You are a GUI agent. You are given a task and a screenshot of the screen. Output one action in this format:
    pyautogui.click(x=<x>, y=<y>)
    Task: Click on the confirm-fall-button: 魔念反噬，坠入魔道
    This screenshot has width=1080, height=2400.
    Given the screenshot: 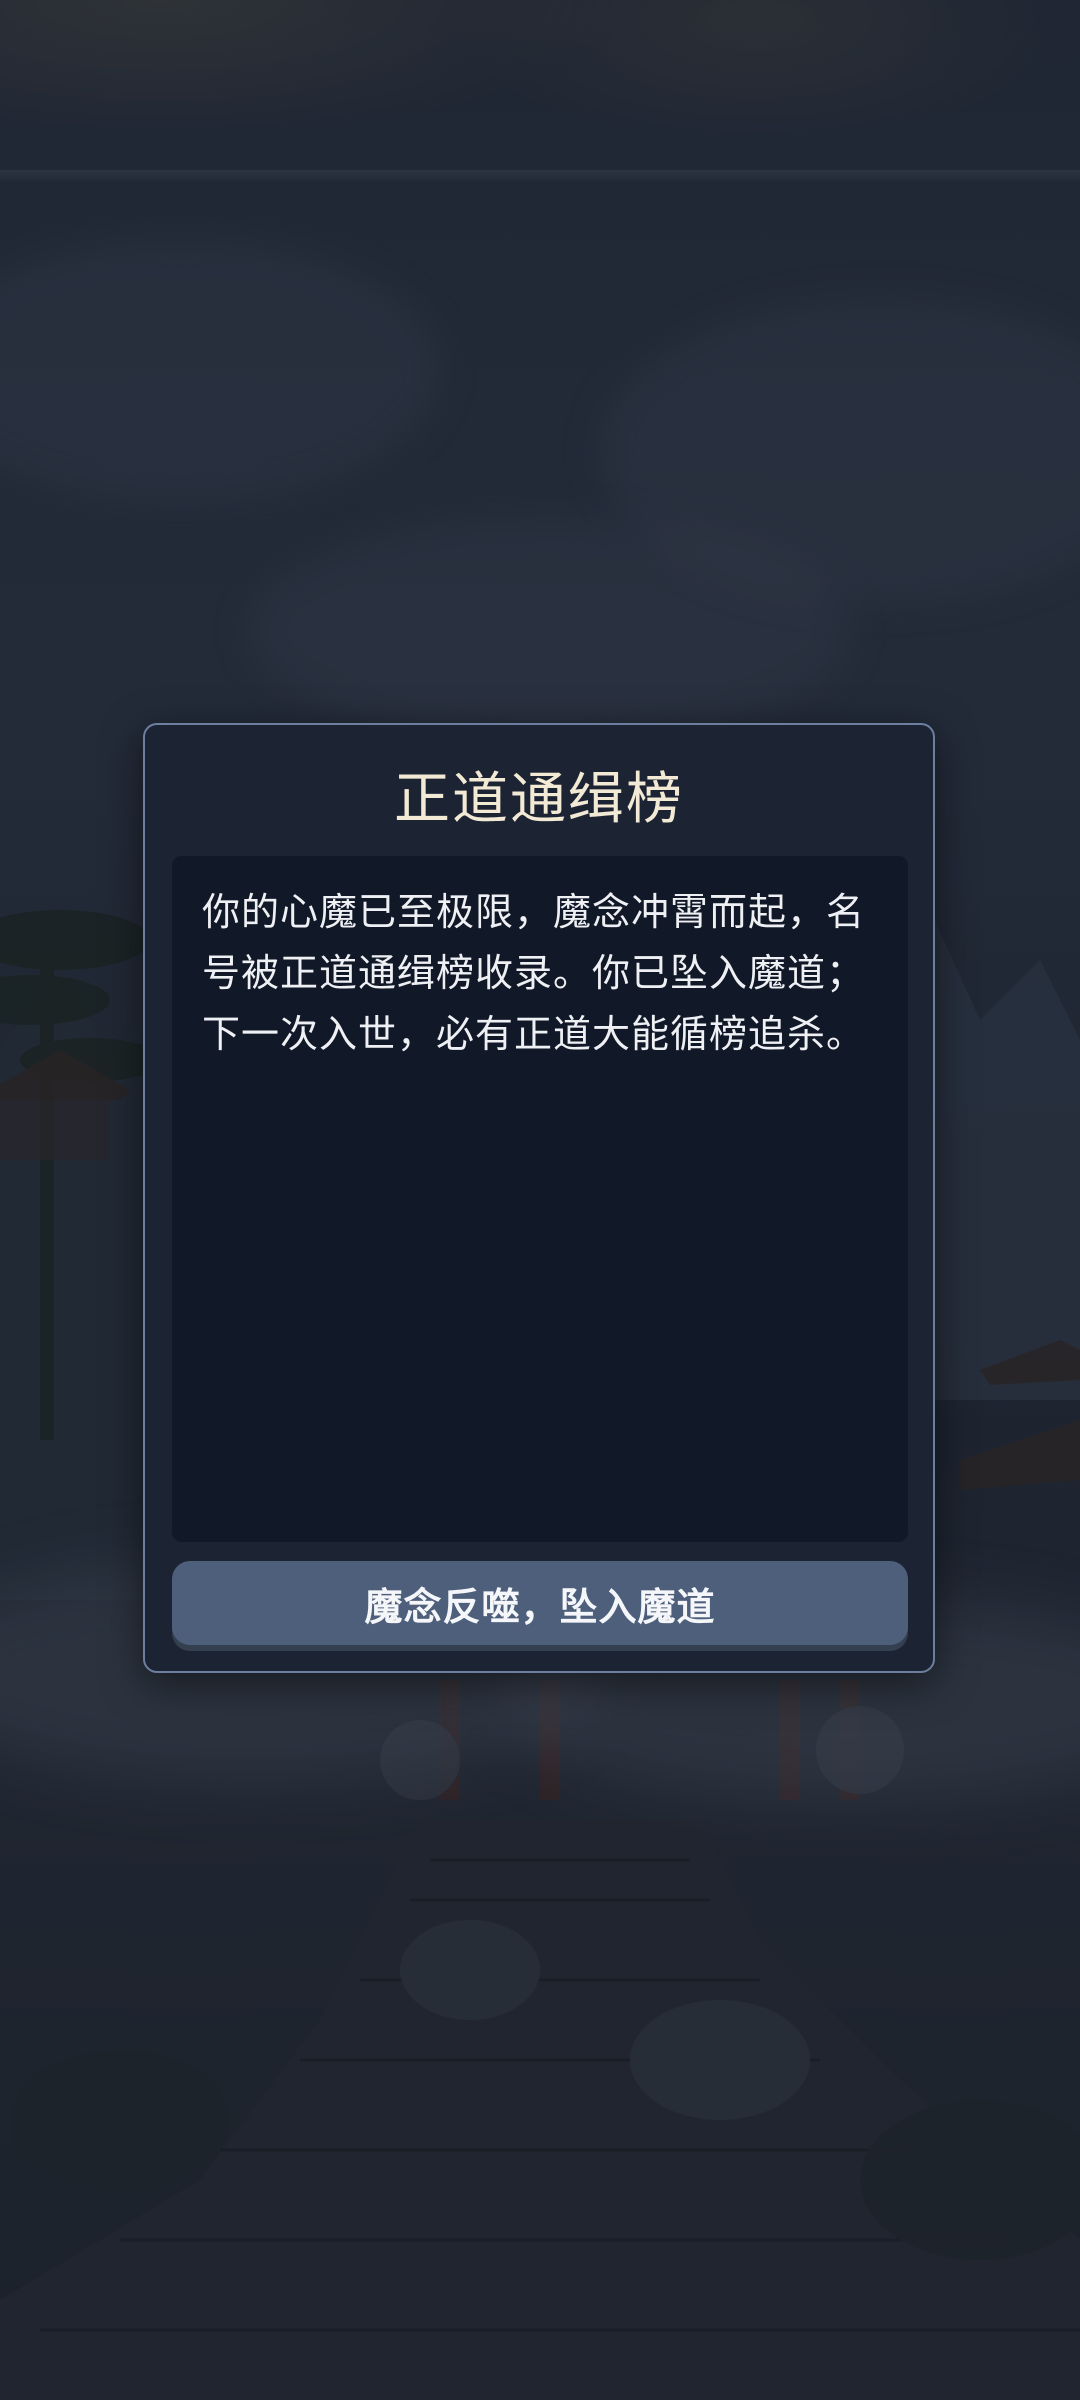 What is the action you would take?
    pyautogui.click(x=540, y=1603)
    